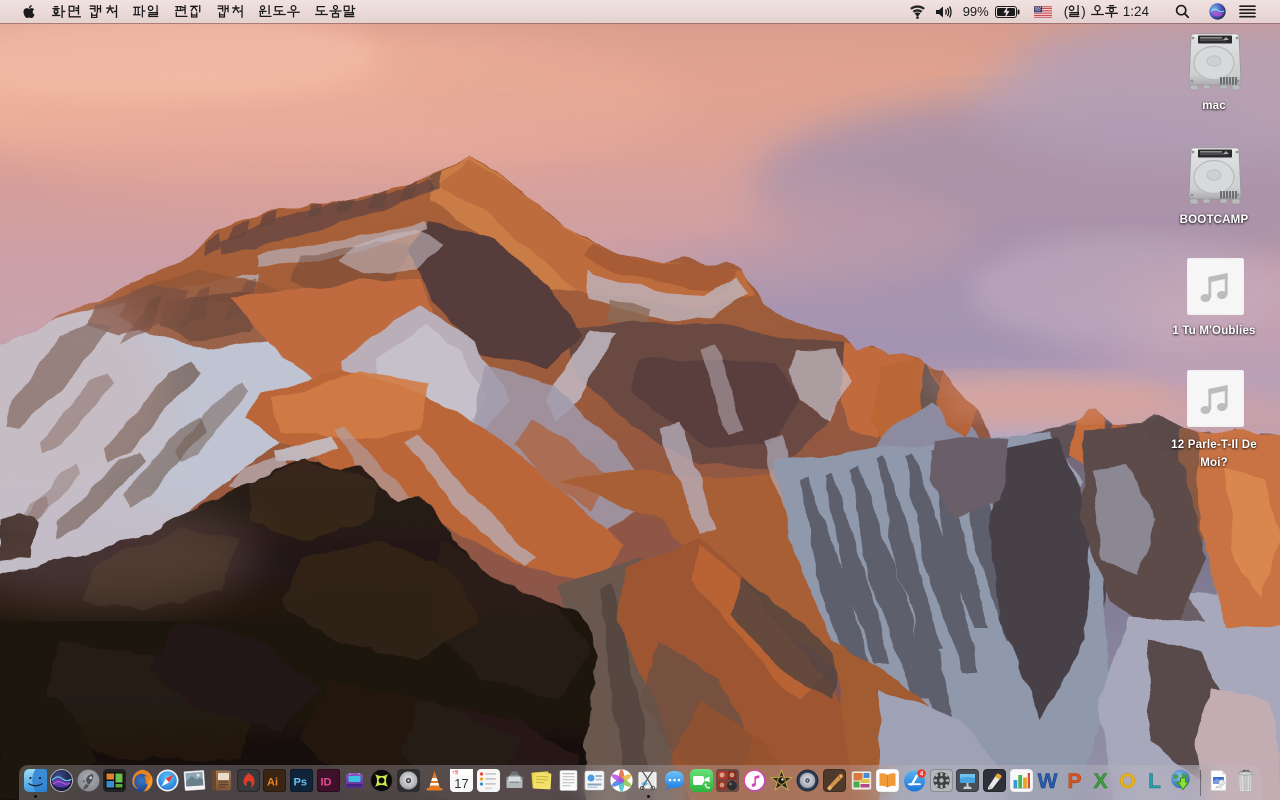 The image size is (1280, 800). What do you see at coordinates (455, 772) in the screenshot?
I see `svg-text: 7월` at bounding box center [455, 772].